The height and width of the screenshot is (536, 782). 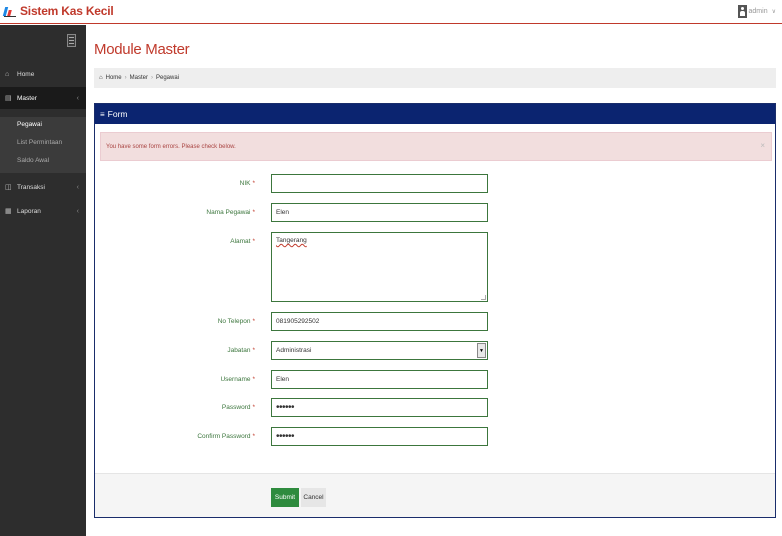 I want to click on list-icon: ≡, so click(x=102, y=114).